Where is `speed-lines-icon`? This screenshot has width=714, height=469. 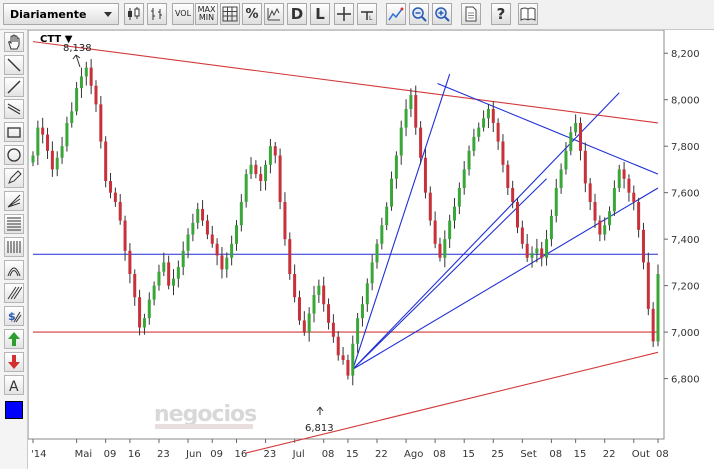
speed-lines-icon is located at coordinates (14, 293).